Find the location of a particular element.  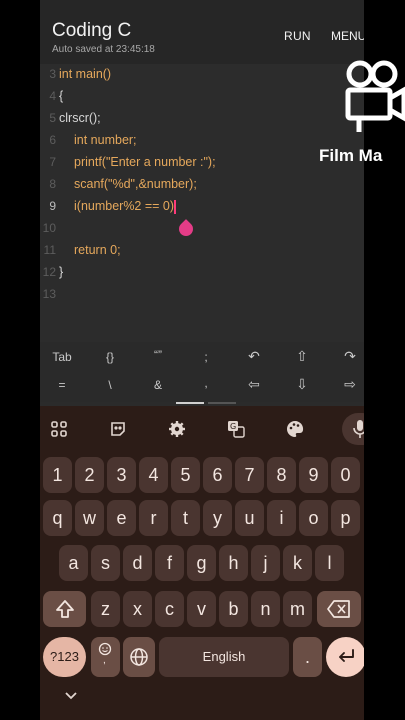

key-g: g is located at coordinates (201, 563).